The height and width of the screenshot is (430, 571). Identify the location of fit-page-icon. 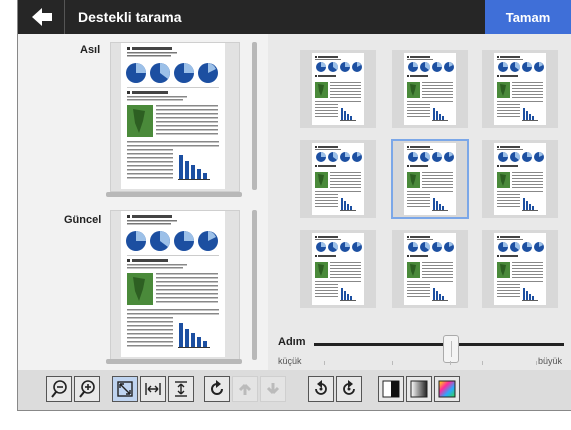
(125, 389).